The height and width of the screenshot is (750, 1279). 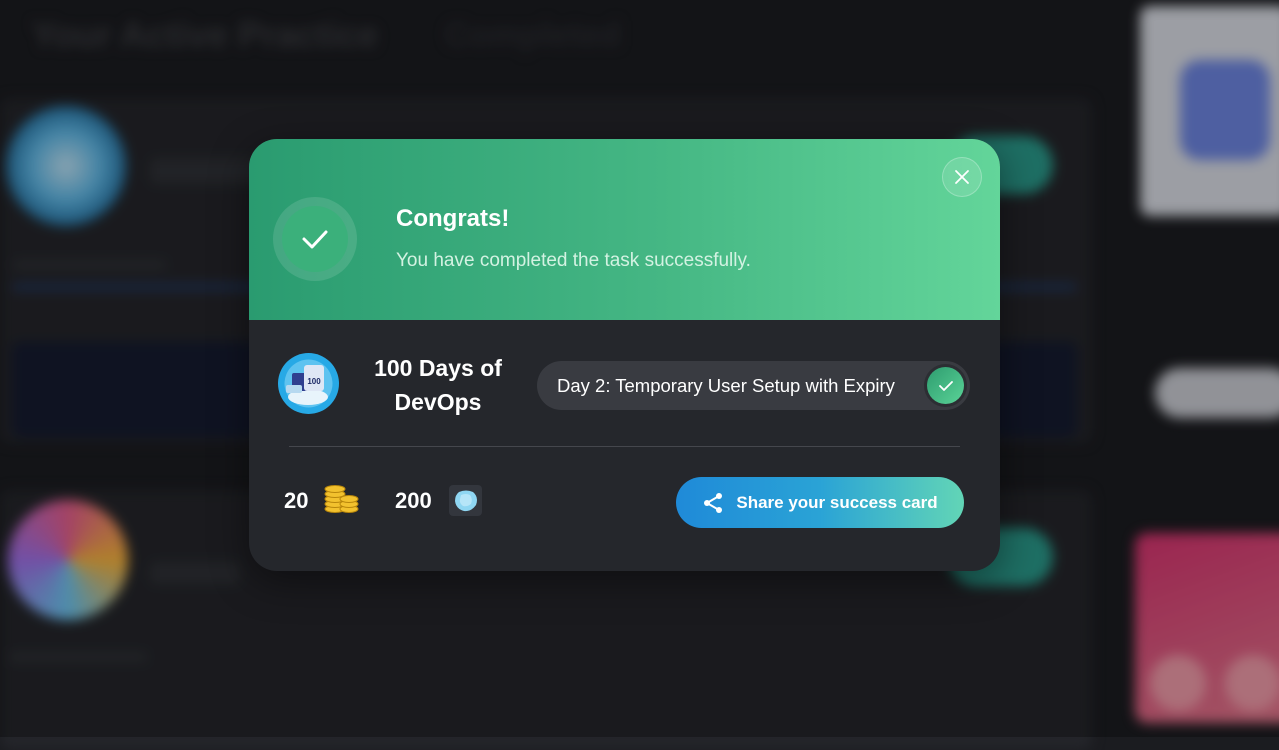 What do you see at coordinates (438, 385) in the screenshot?
I see `course-title: 100 Days of DevOps` at bounding box center [438, 385].